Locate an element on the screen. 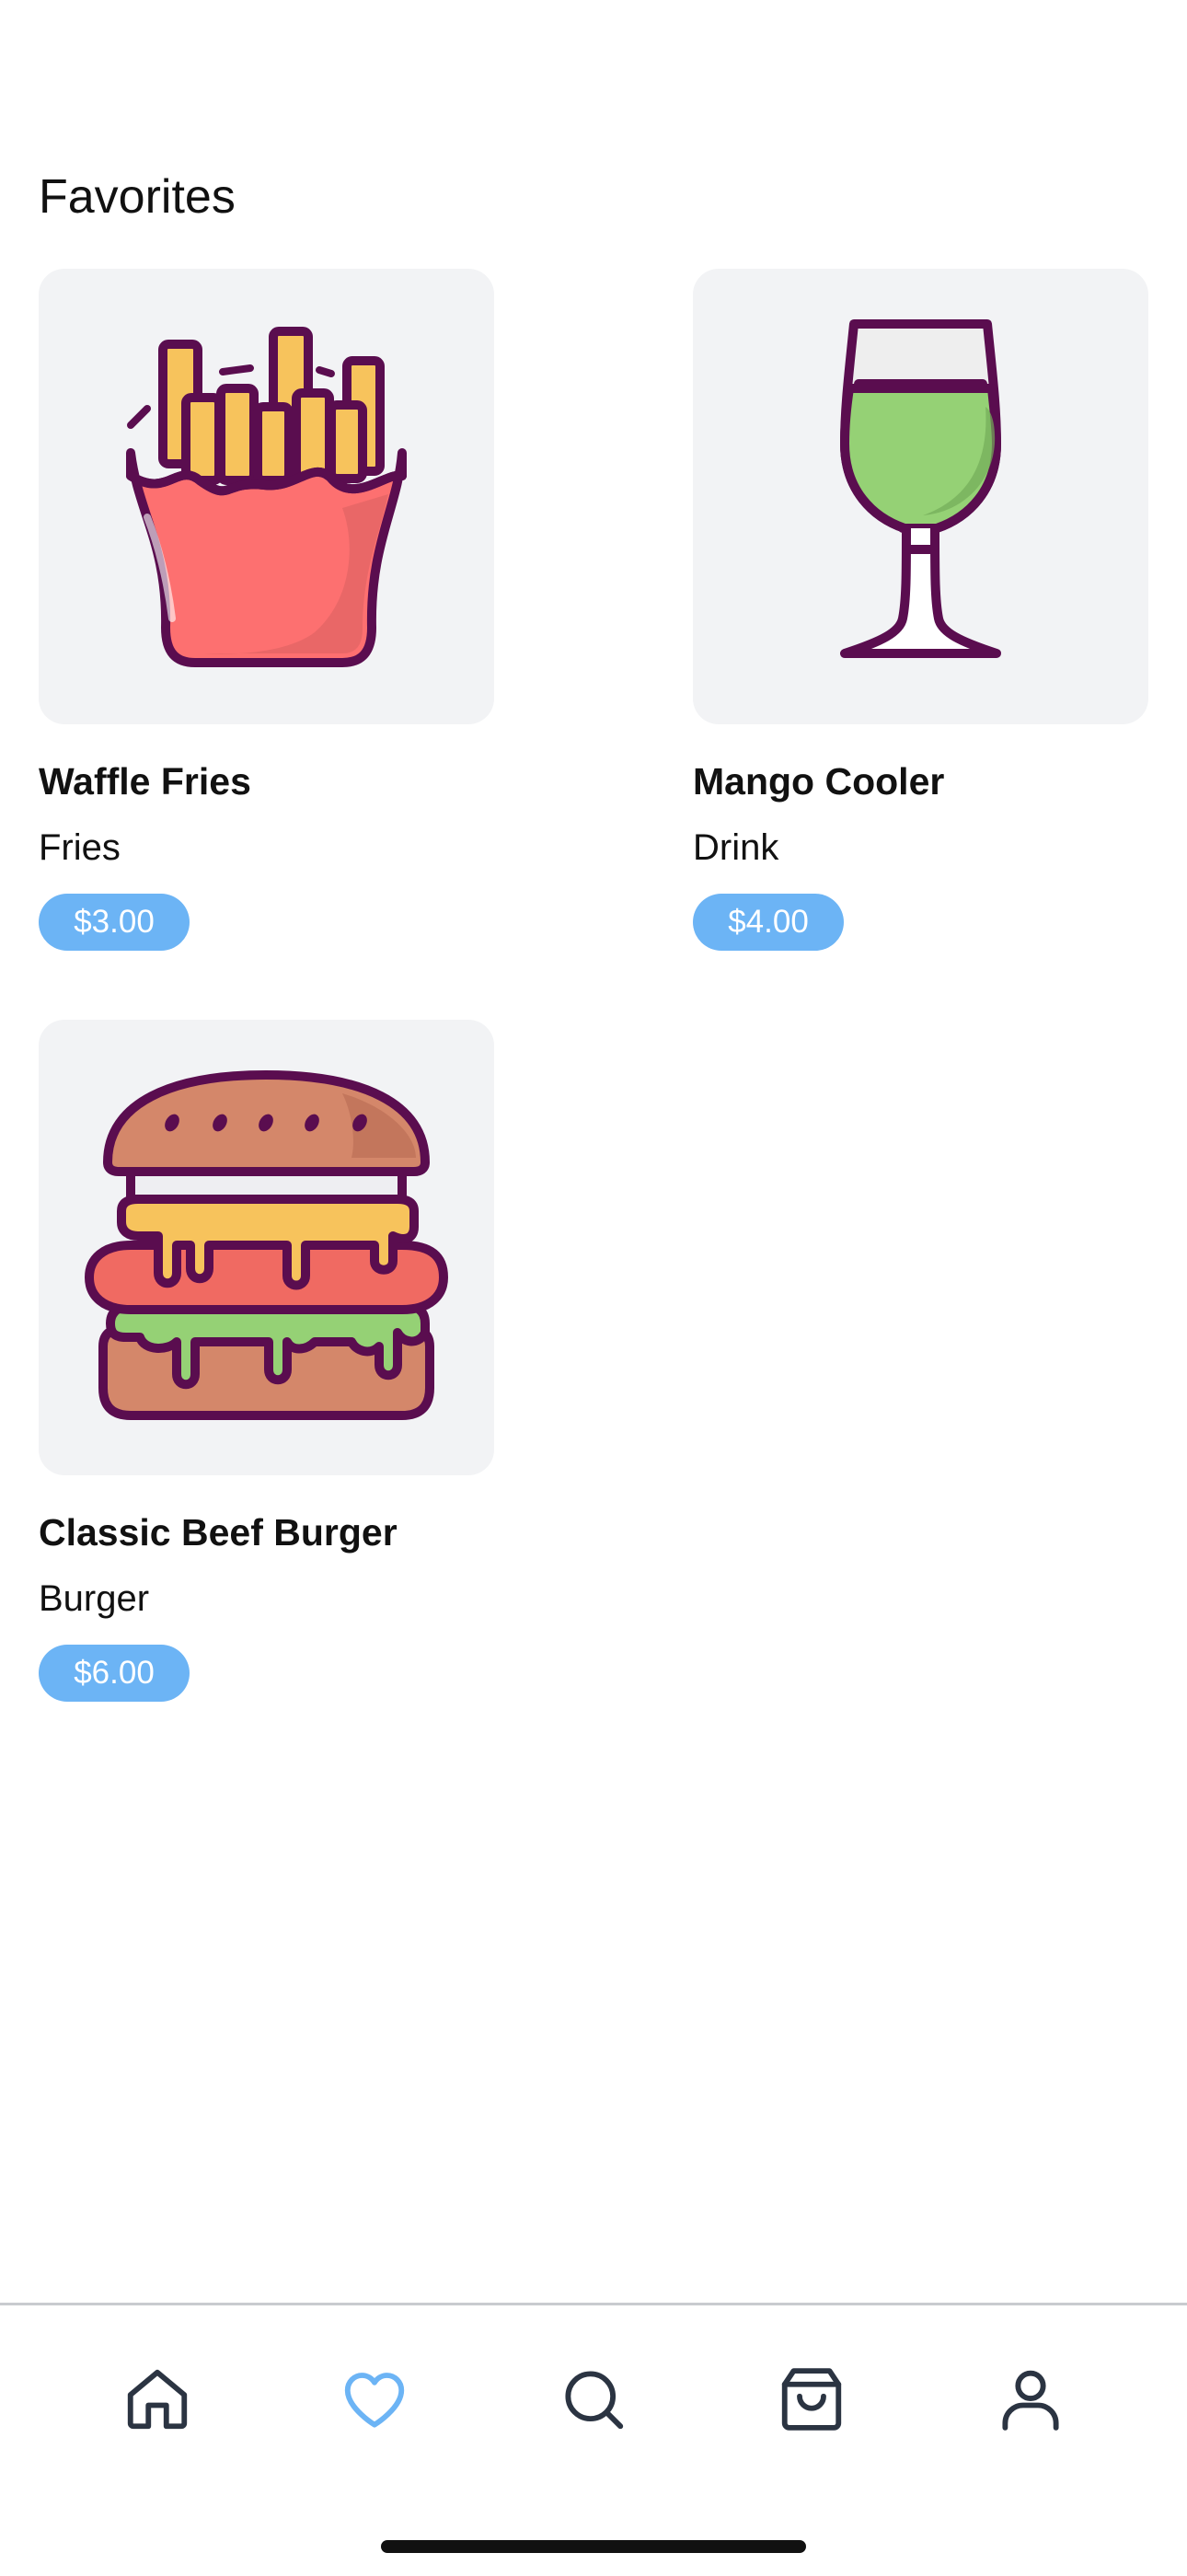 Image resolution: width=1187 pixels, height=2576 pixels. favorite-card-mango-cooler: Mango Cooler Drink $4.00 is located at coordinates (920, 610).